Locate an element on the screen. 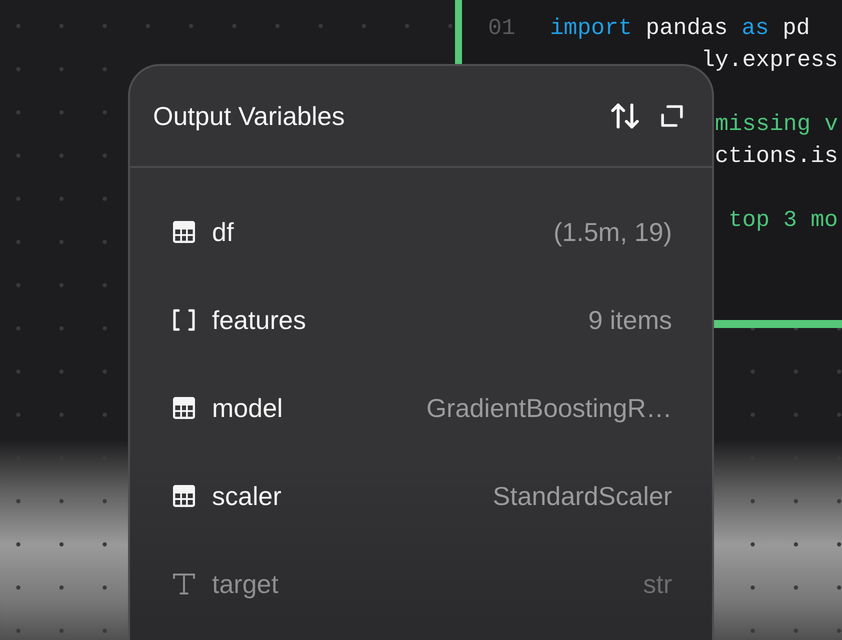 The height and width of the screenshot is (640, 842). variable-name: target is located at coordinates (245, 584).